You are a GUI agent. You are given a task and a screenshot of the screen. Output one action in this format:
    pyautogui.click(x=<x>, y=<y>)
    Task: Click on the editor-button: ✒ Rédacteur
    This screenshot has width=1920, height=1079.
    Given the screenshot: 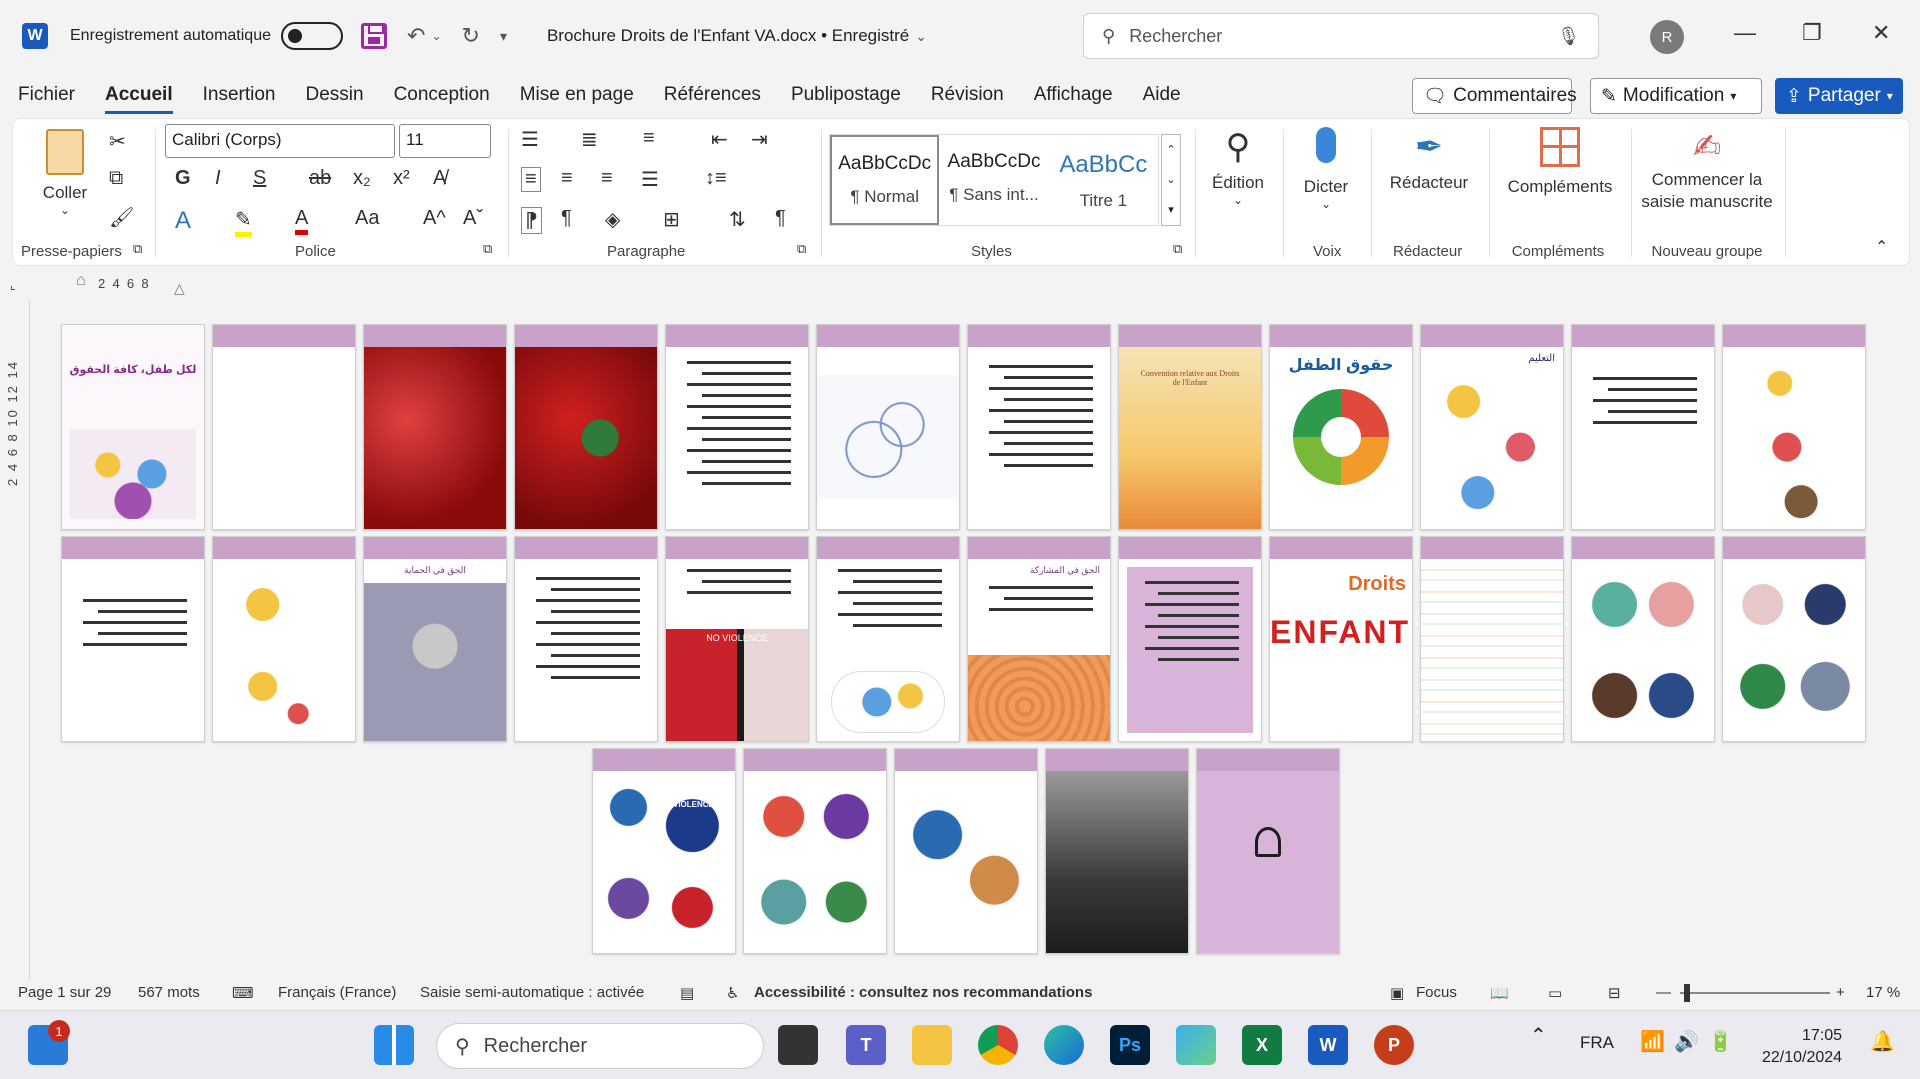 What is the action you would take?
    pyautogui.click(x=1429, y=160)
    